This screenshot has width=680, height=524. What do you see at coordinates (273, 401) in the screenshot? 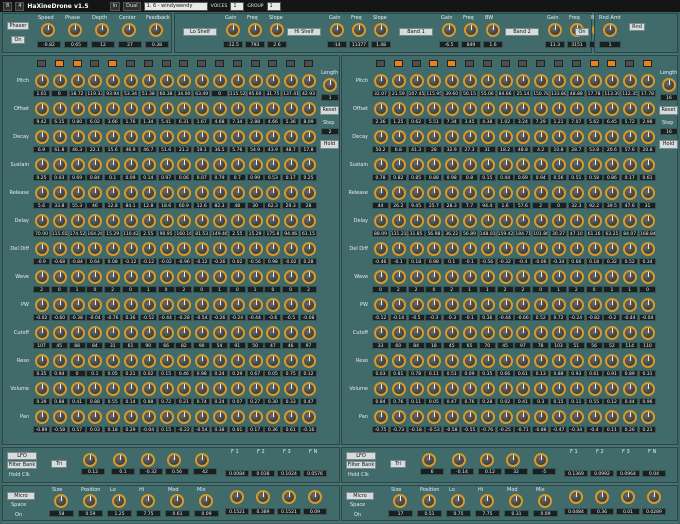
I see `step-value: 0.30` at bounding box center [273, 401].